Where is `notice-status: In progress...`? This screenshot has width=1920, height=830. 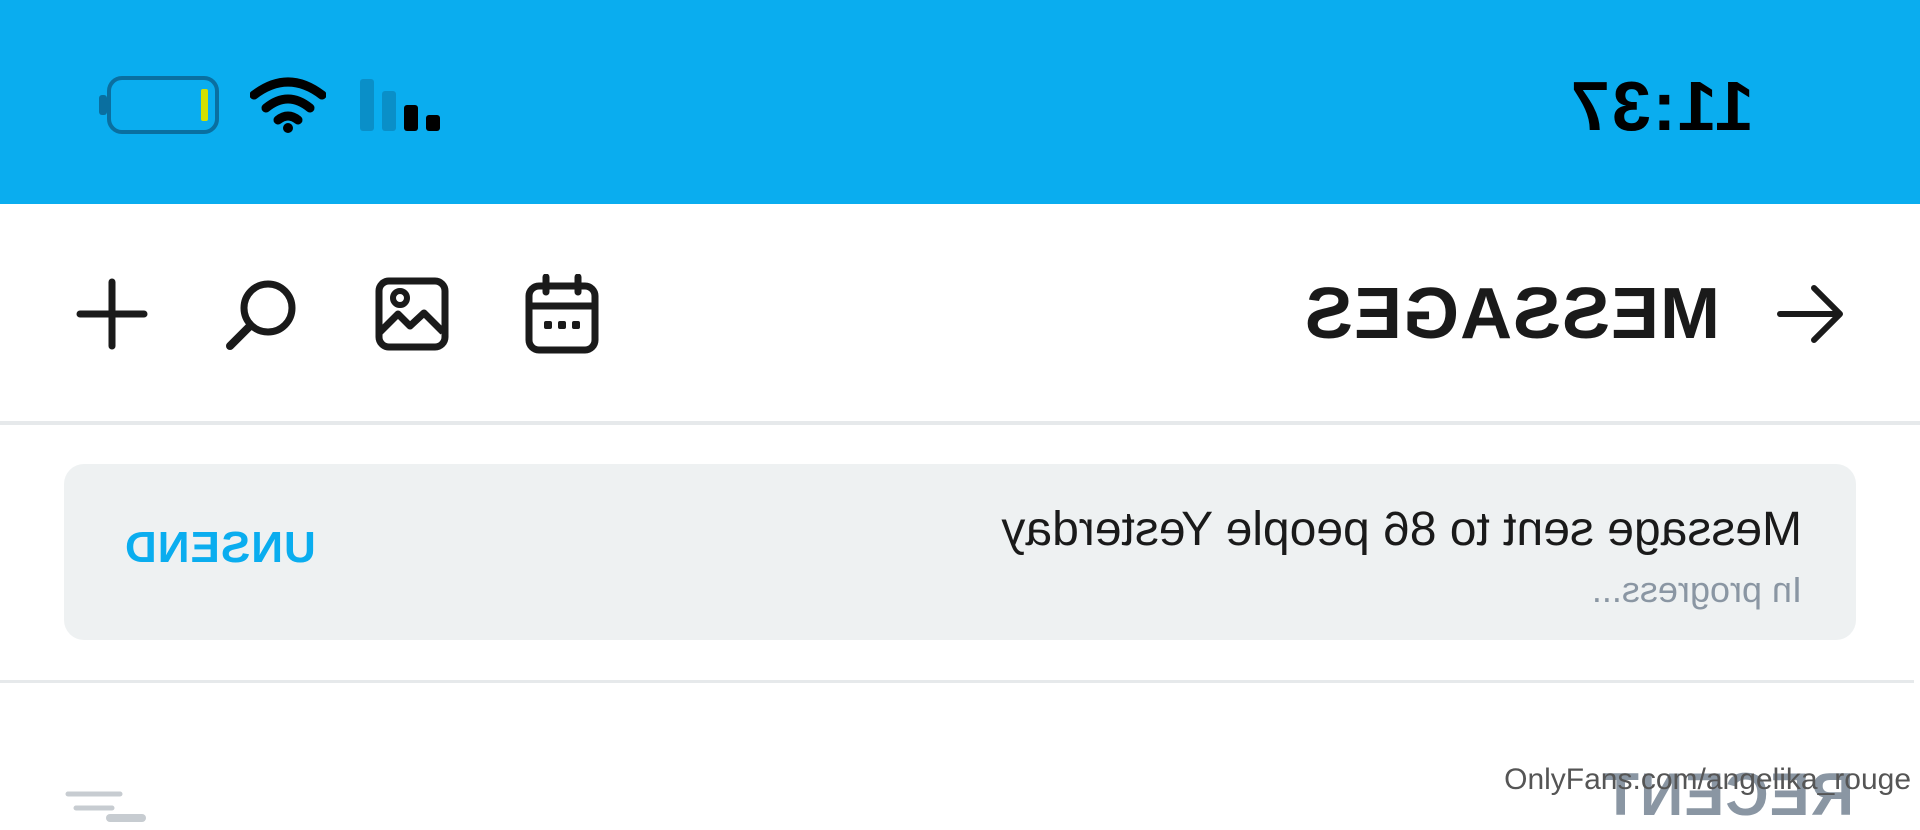 notice-status: In progress... is located at coordinates (1696, 589).